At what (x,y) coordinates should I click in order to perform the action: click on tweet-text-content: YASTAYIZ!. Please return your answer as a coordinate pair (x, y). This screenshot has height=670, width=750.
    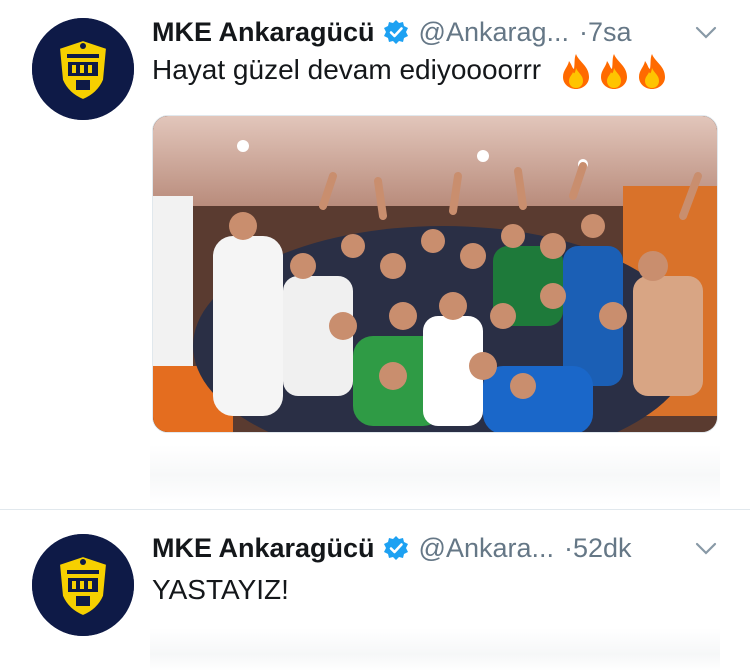
    Looking at the image, I should click on (220, 589).